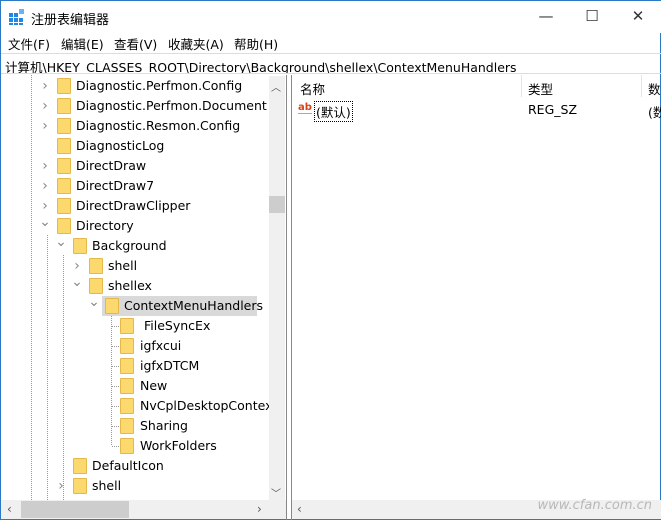 The image size is (661, 520). What do you see at coordinates (136, 386) in the screenshot?
I see `tree-item: New` at bounding box center [136, 386].